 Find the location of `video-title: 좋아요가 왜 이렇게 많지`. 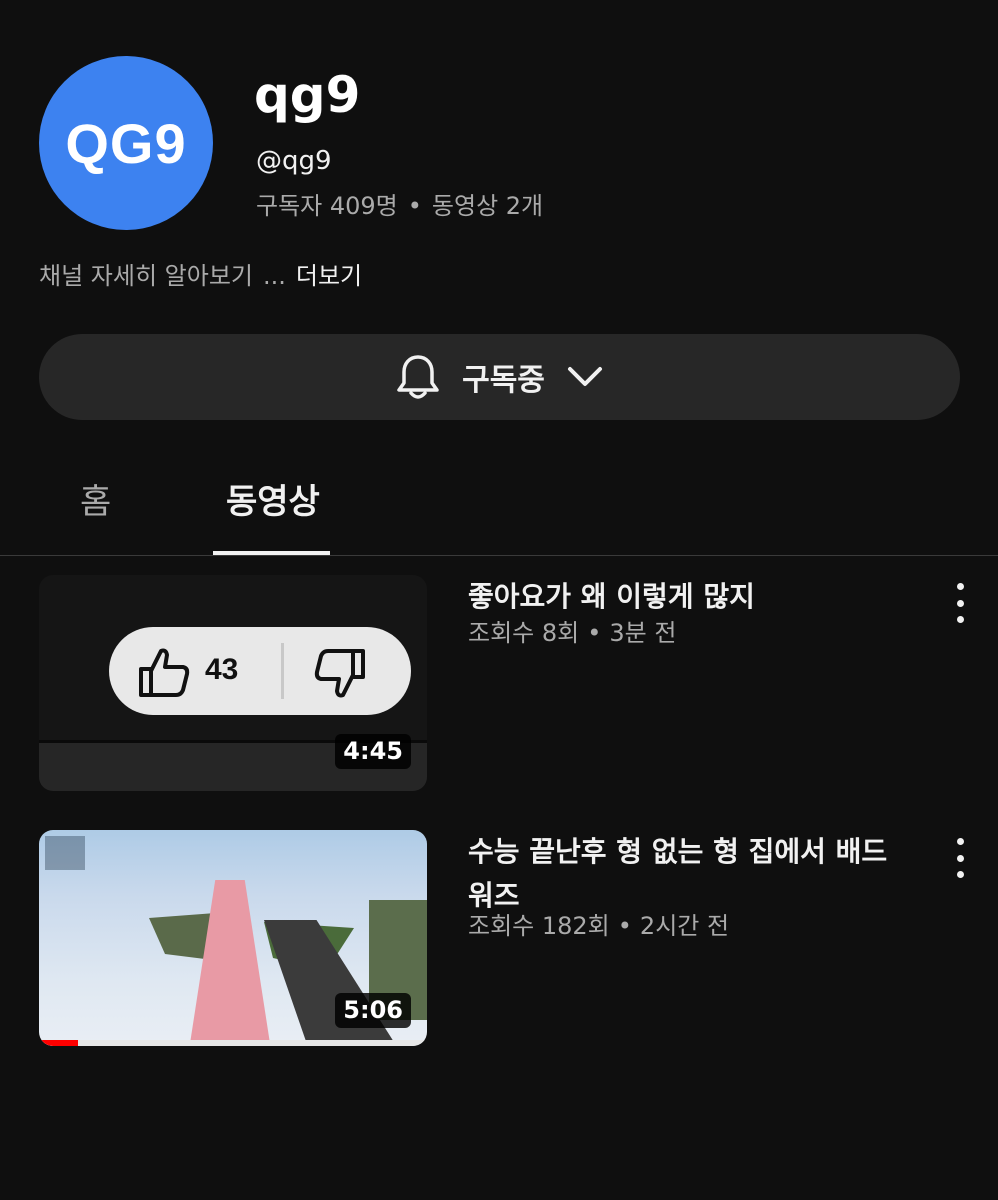

video-title: 좋아요가 왜 이렇게 많지 is located at coordinates (678, 597).